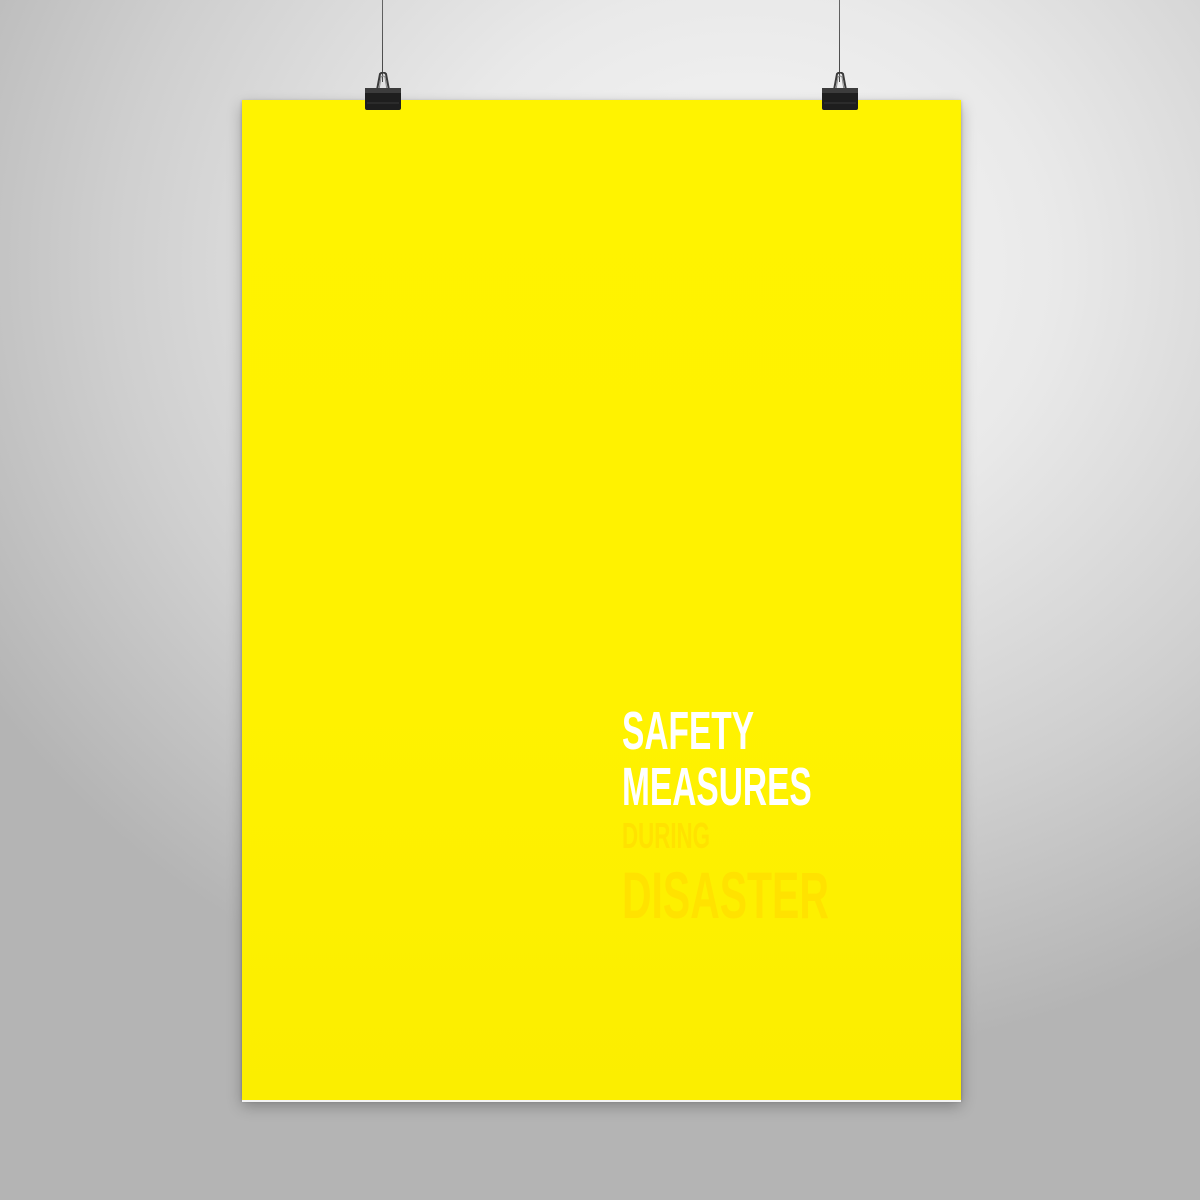  What do you see at coordinates (666, 835) in the screenshot?
I see `headline-line-during: DURING` at bounding box center [666, 835].